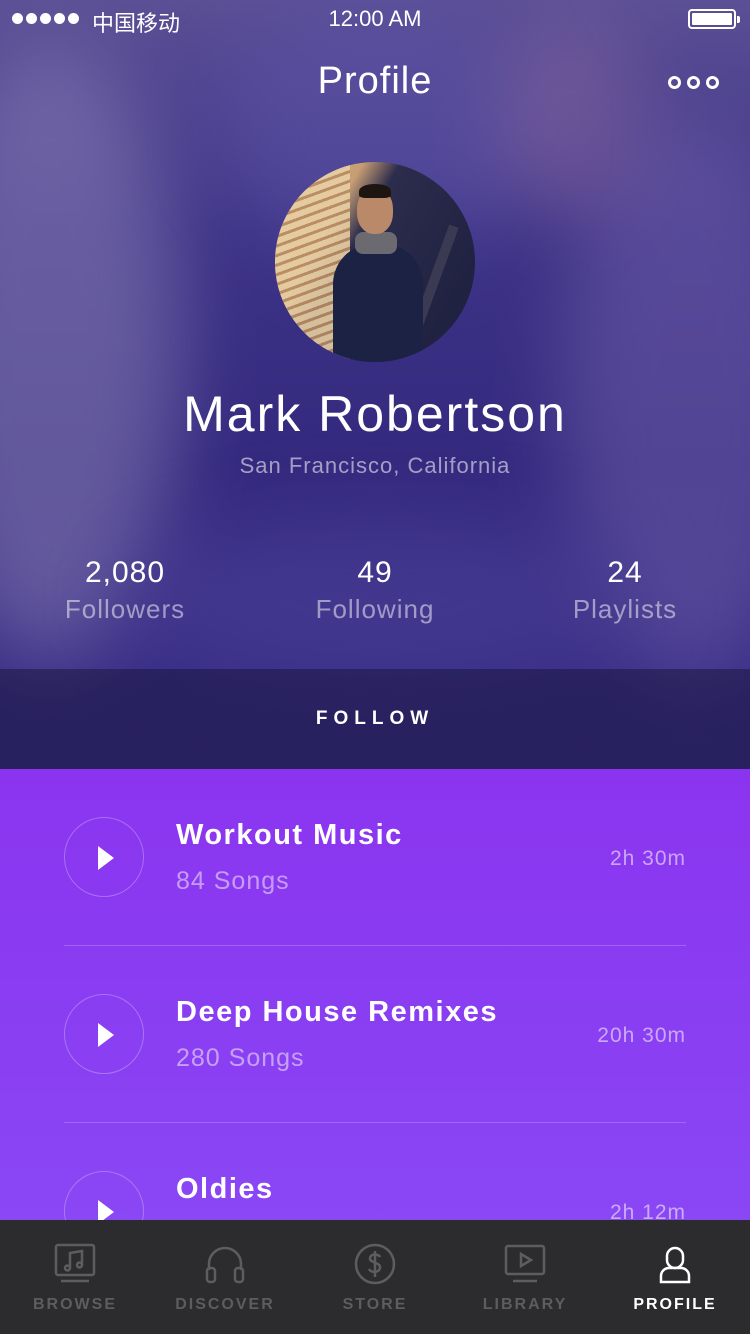  Describe the element at coordinates (125, 590) in the screenshot. I see `stat-followers: 2,080 Followers` at that location.